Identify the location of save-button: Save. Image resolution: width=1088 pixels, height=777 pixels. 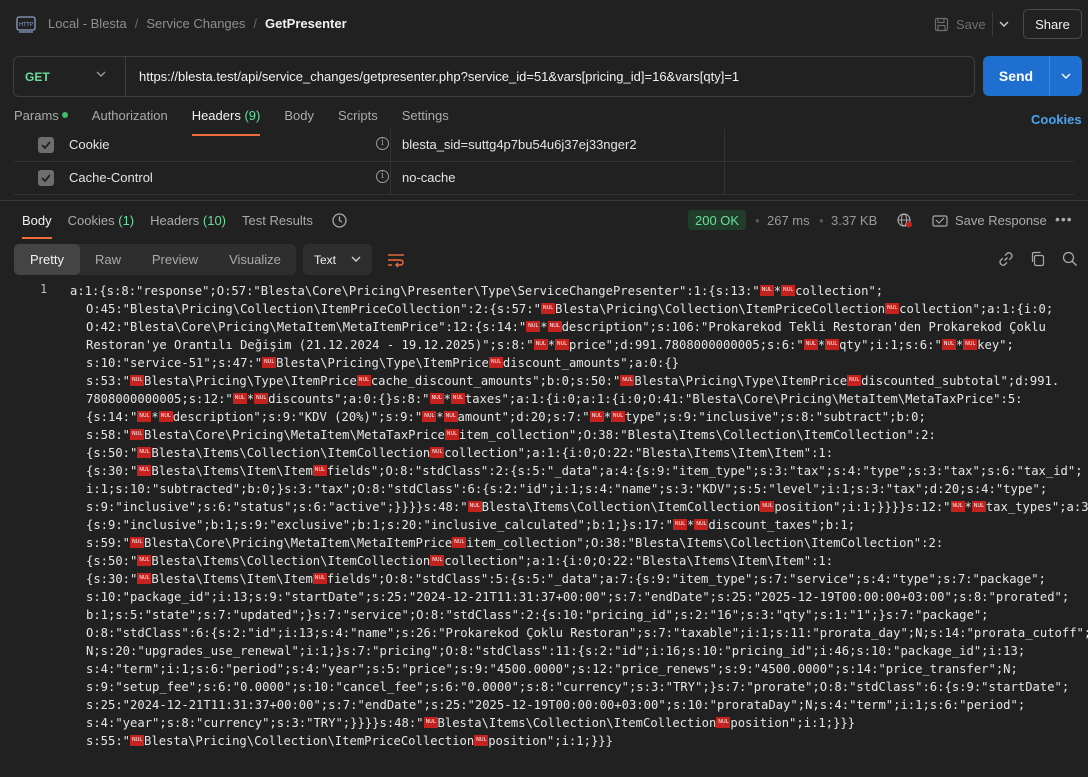
(960, 24).